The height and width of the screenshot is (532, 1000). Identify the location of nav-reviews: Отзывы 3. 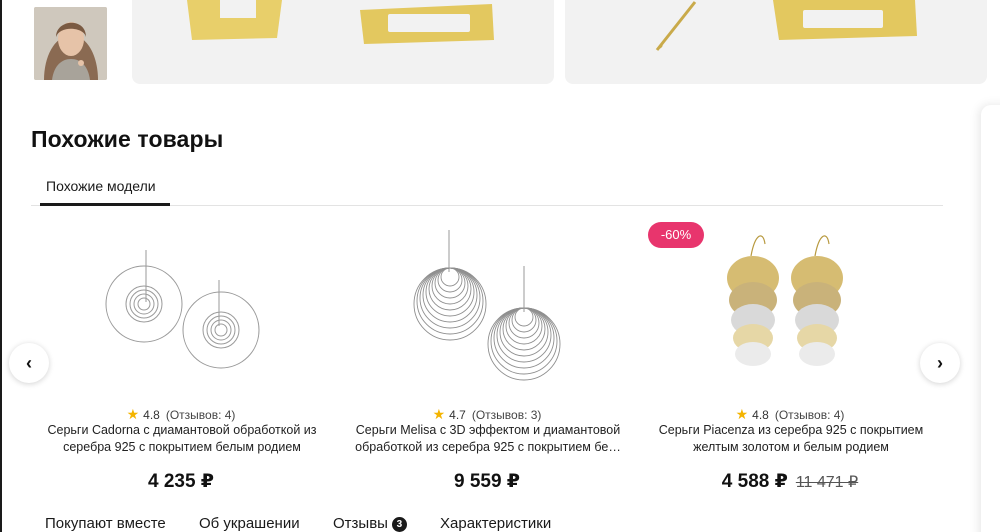
(370, 523).